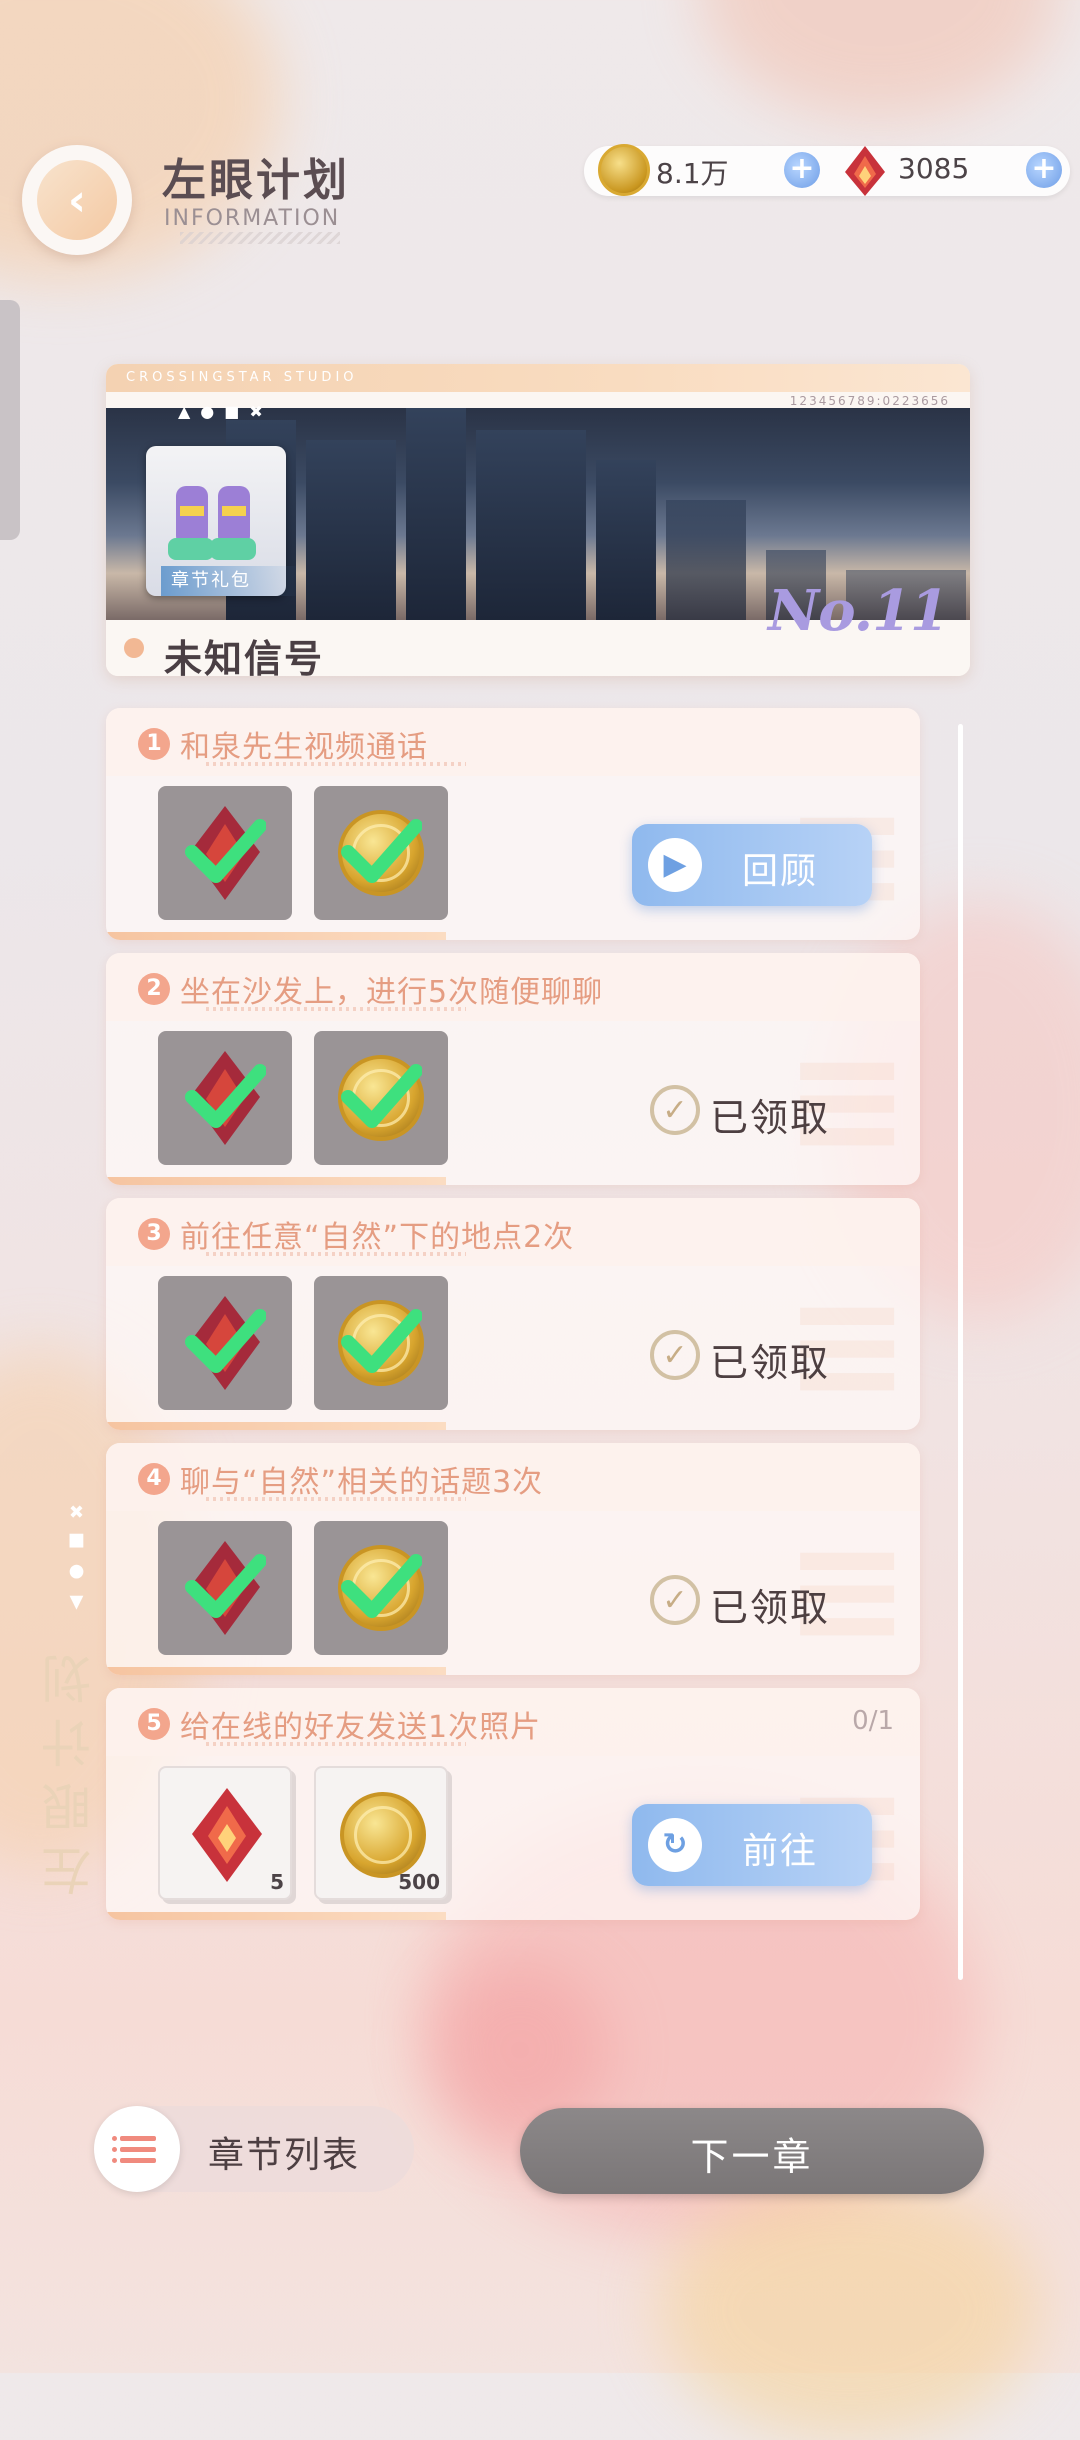 The image size is (1080, 2440). I want to click on task-number: 2, so click(154, 989).